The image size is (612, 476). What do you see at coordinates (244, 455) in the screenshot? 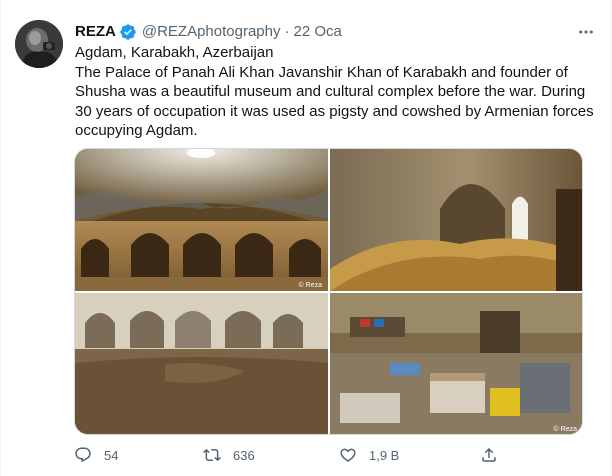
I see `retweet-count: 636` at bounding box center [244, 455].